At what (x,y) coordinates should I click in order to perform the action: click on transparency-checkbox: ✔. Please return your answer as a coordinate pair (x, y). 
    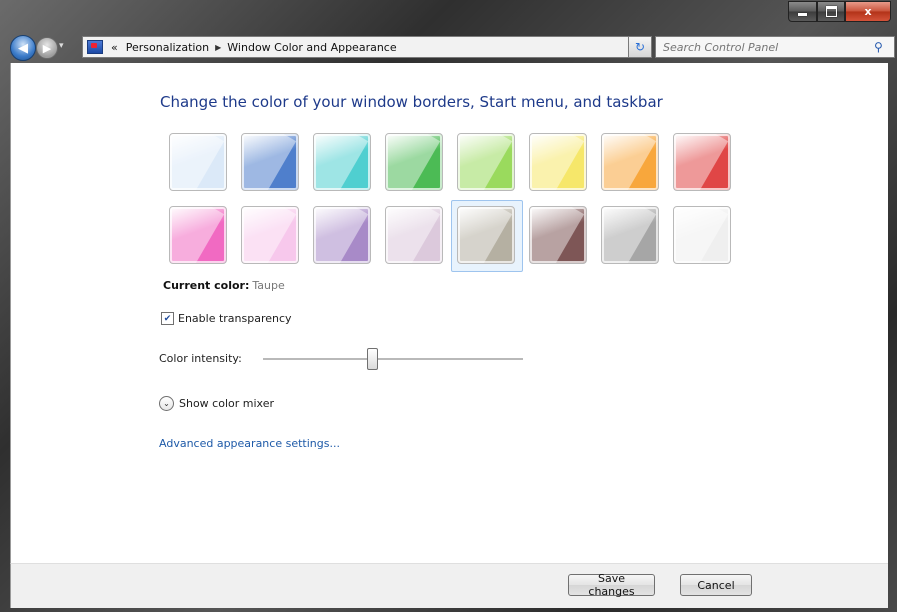
    Looking at the image, I should click on (167, 318).